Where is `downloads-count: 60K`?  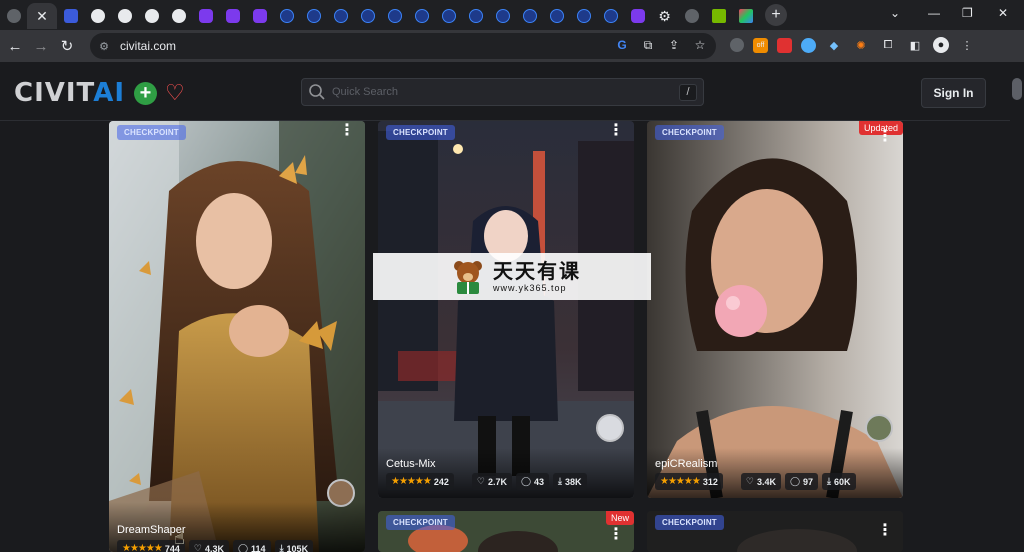 downloads-count: 60K is located at coordinates (842, 481).